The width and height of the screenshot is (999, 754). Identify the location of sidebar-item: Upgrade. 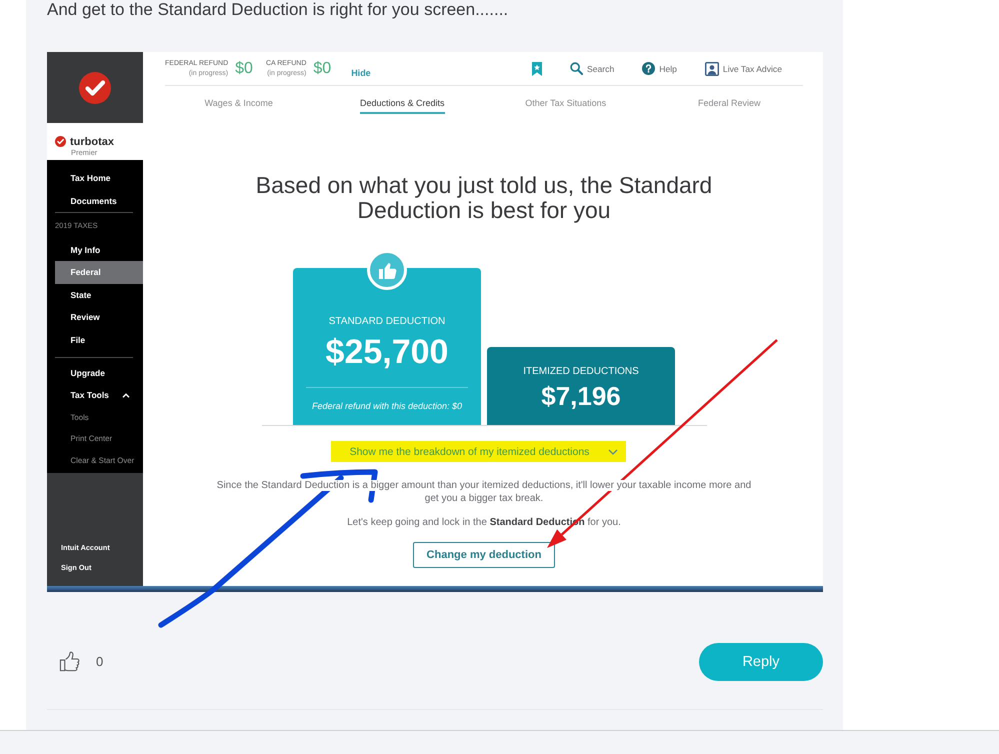
(99, 373).